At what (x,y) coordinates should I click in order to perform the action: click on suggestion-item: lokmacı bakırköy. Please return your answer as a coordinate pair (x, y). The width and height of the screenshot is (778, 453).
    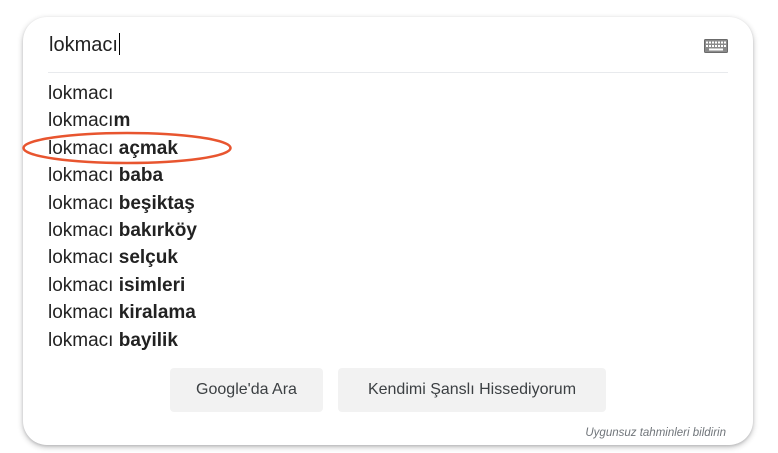
    Looking at the image, I should click on (388, 230).